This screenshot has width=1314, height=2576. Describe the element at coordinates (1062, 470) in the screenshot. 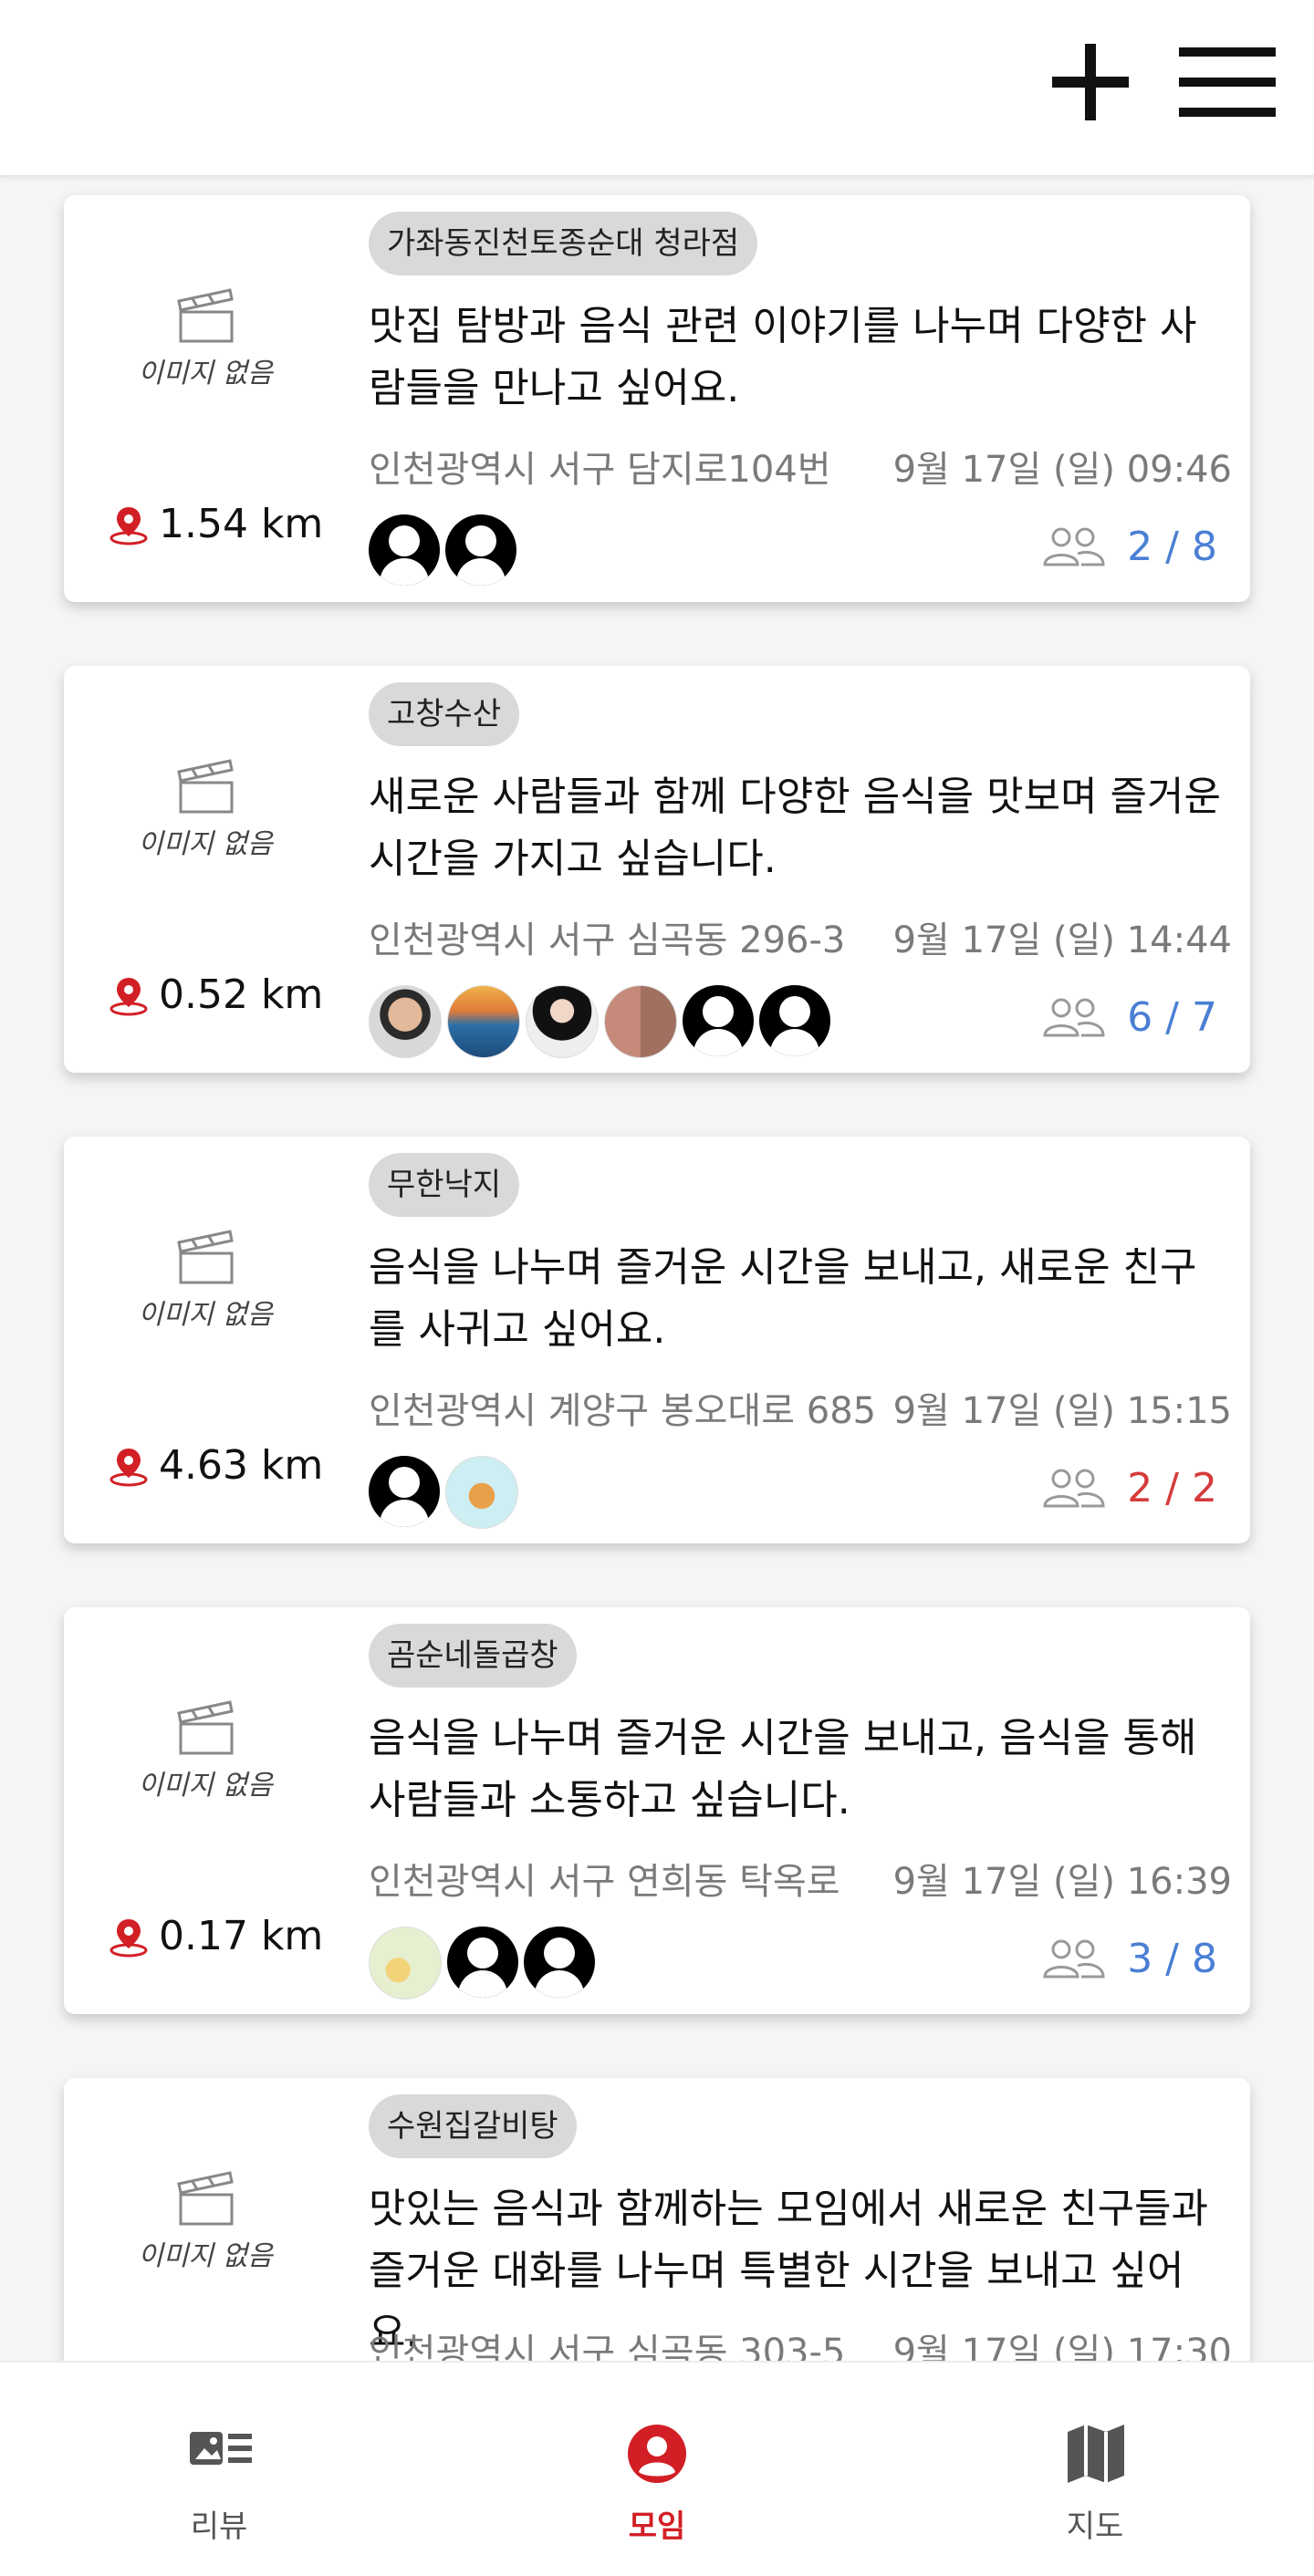

I see `meetup-datetime: 9월 17일 (일) 09:46` at that location.